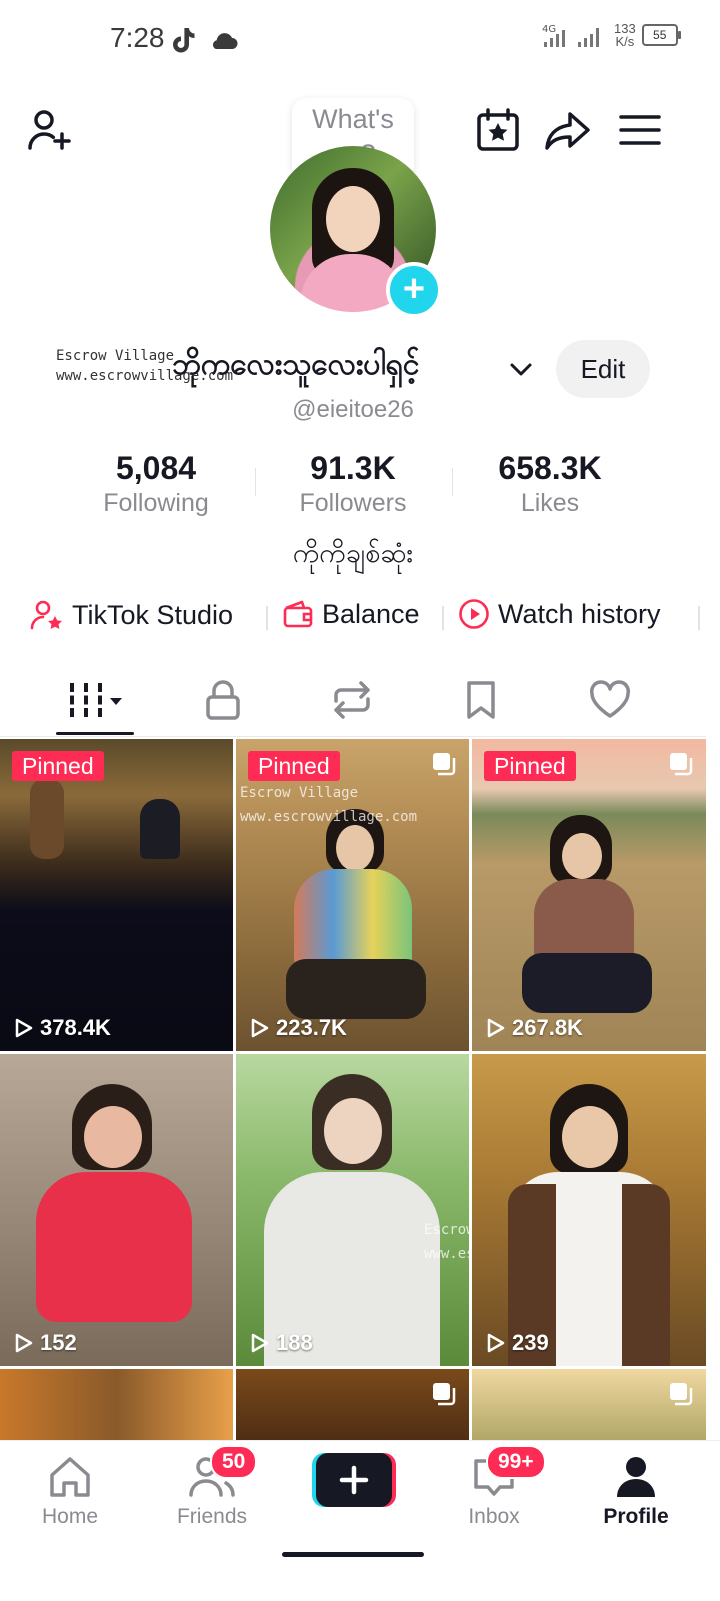  Describe the element at coordinates (549, 29) in the screenshot. I see `network-type: 4G` at that location.